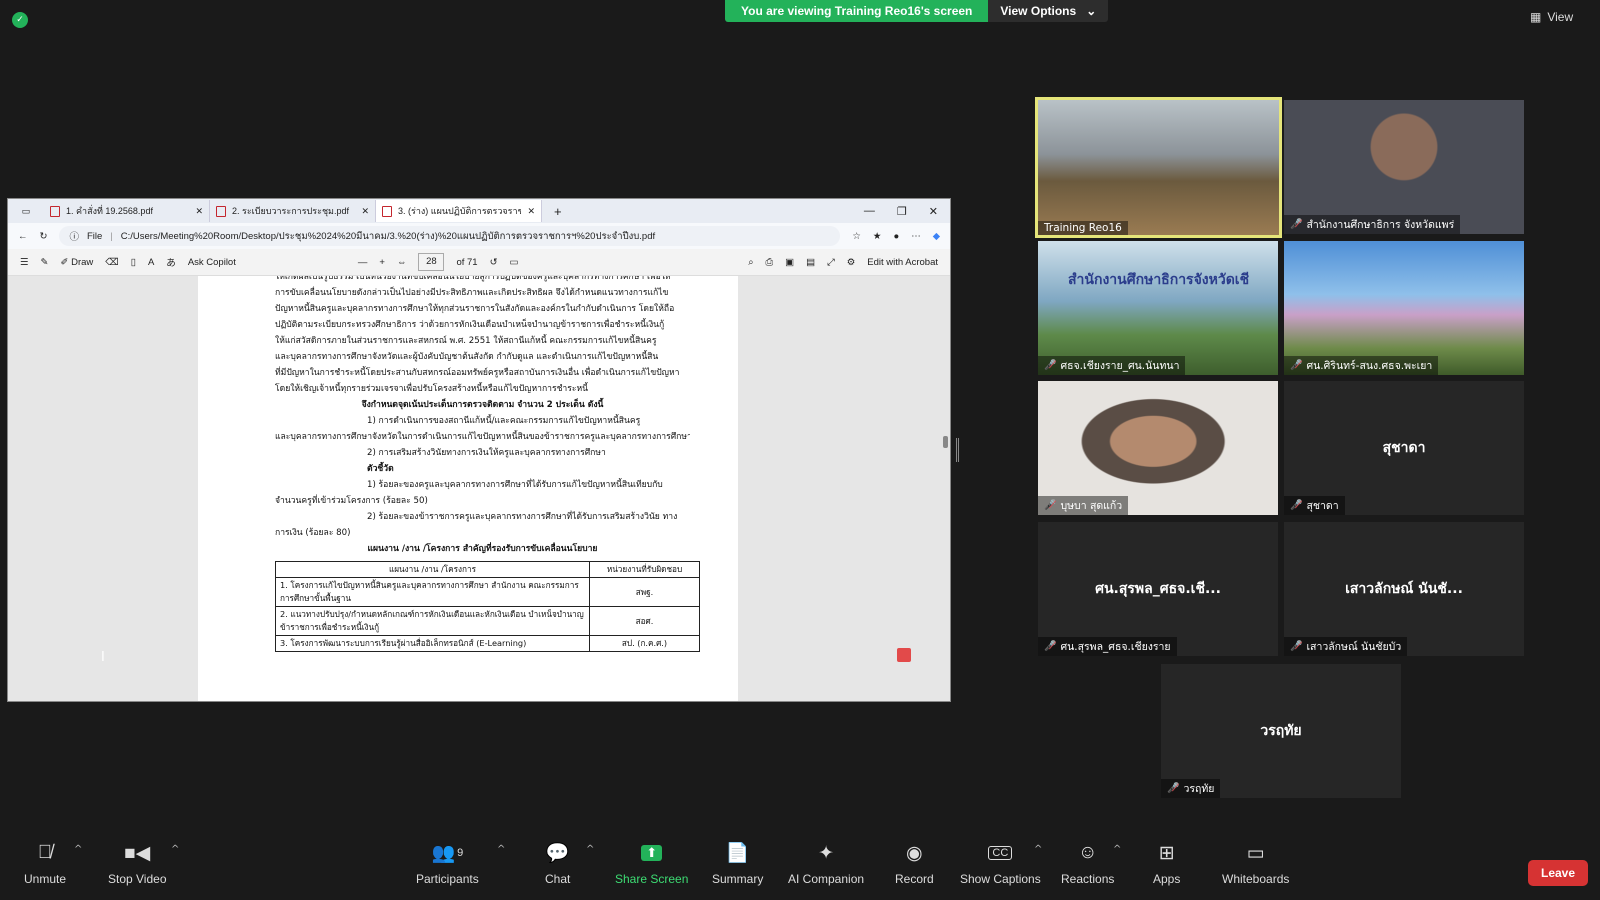  I want to click on save-icon: ▣, so click(789, 262).